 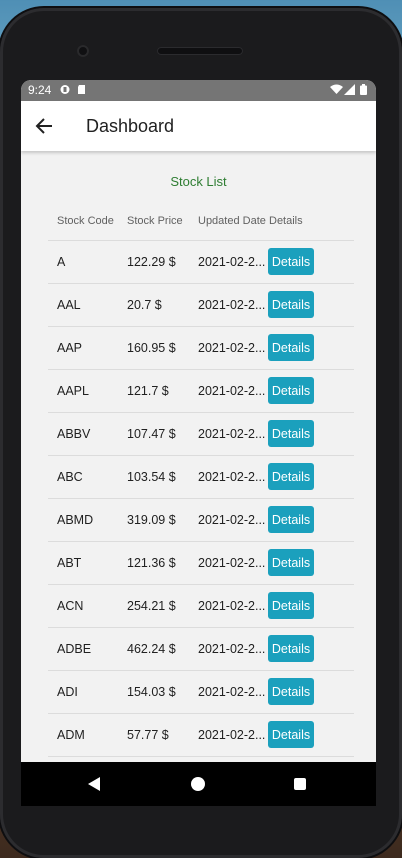 I want to click on stock-code: AAP, so click(x=70, y=348).